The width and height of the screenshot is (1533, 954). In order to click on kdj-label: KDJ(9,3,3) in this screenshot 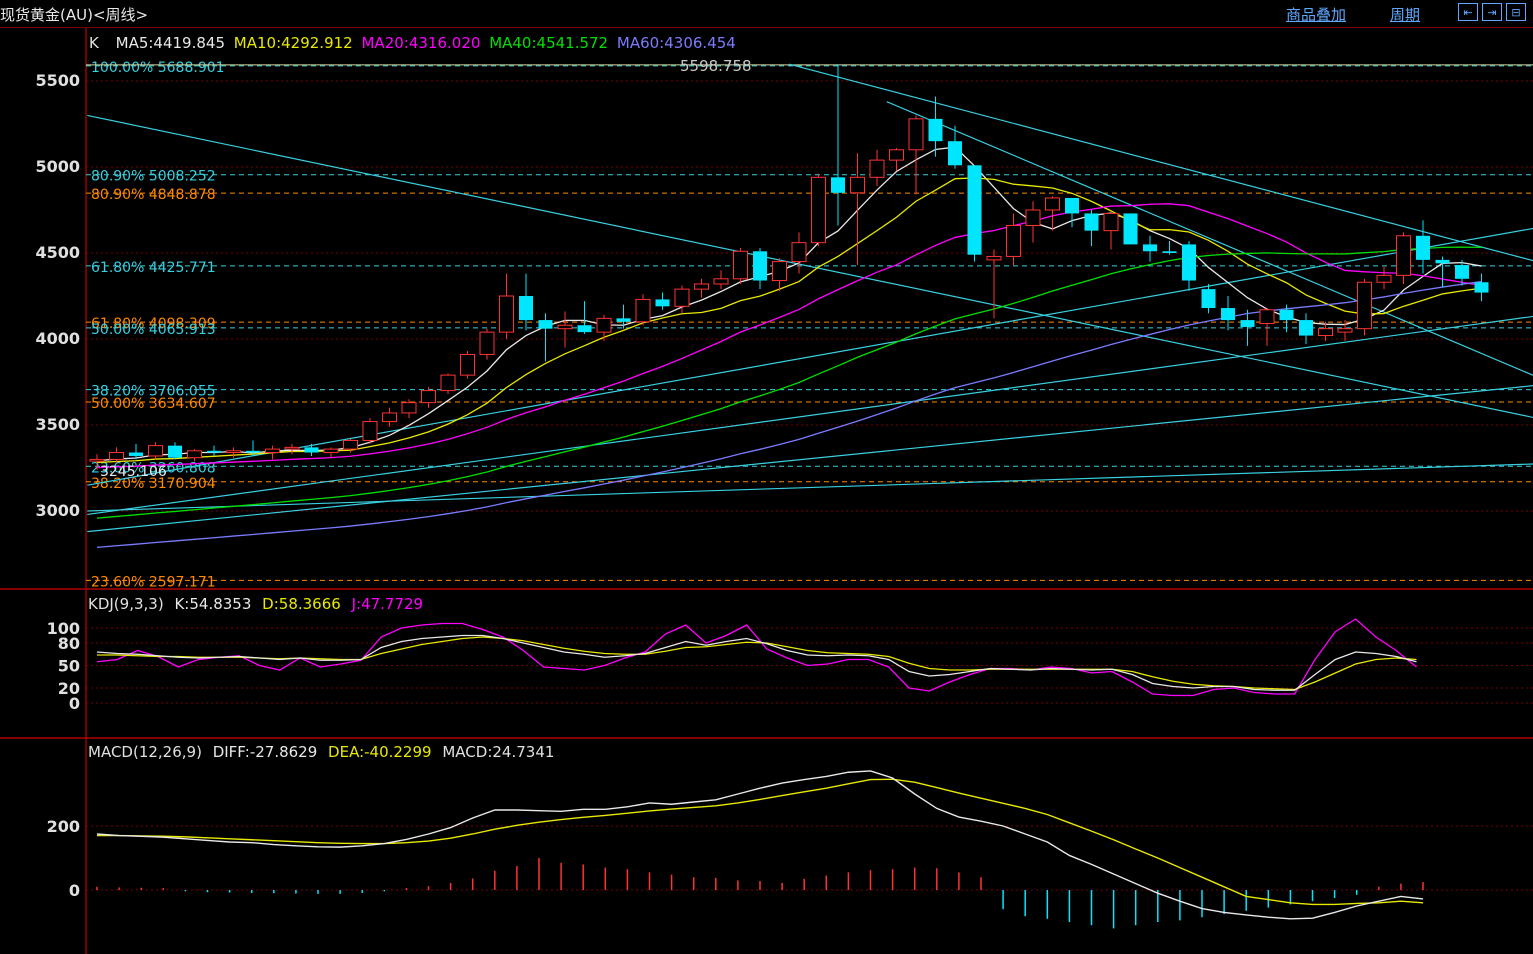, I will do `click(126, 604)`.